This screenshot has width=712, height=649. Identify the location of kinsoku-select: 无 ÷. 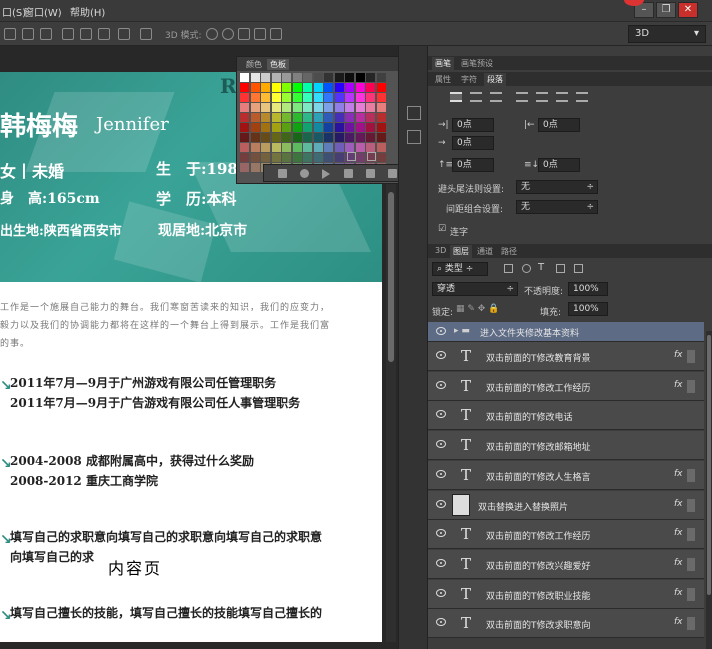
(557, 187).